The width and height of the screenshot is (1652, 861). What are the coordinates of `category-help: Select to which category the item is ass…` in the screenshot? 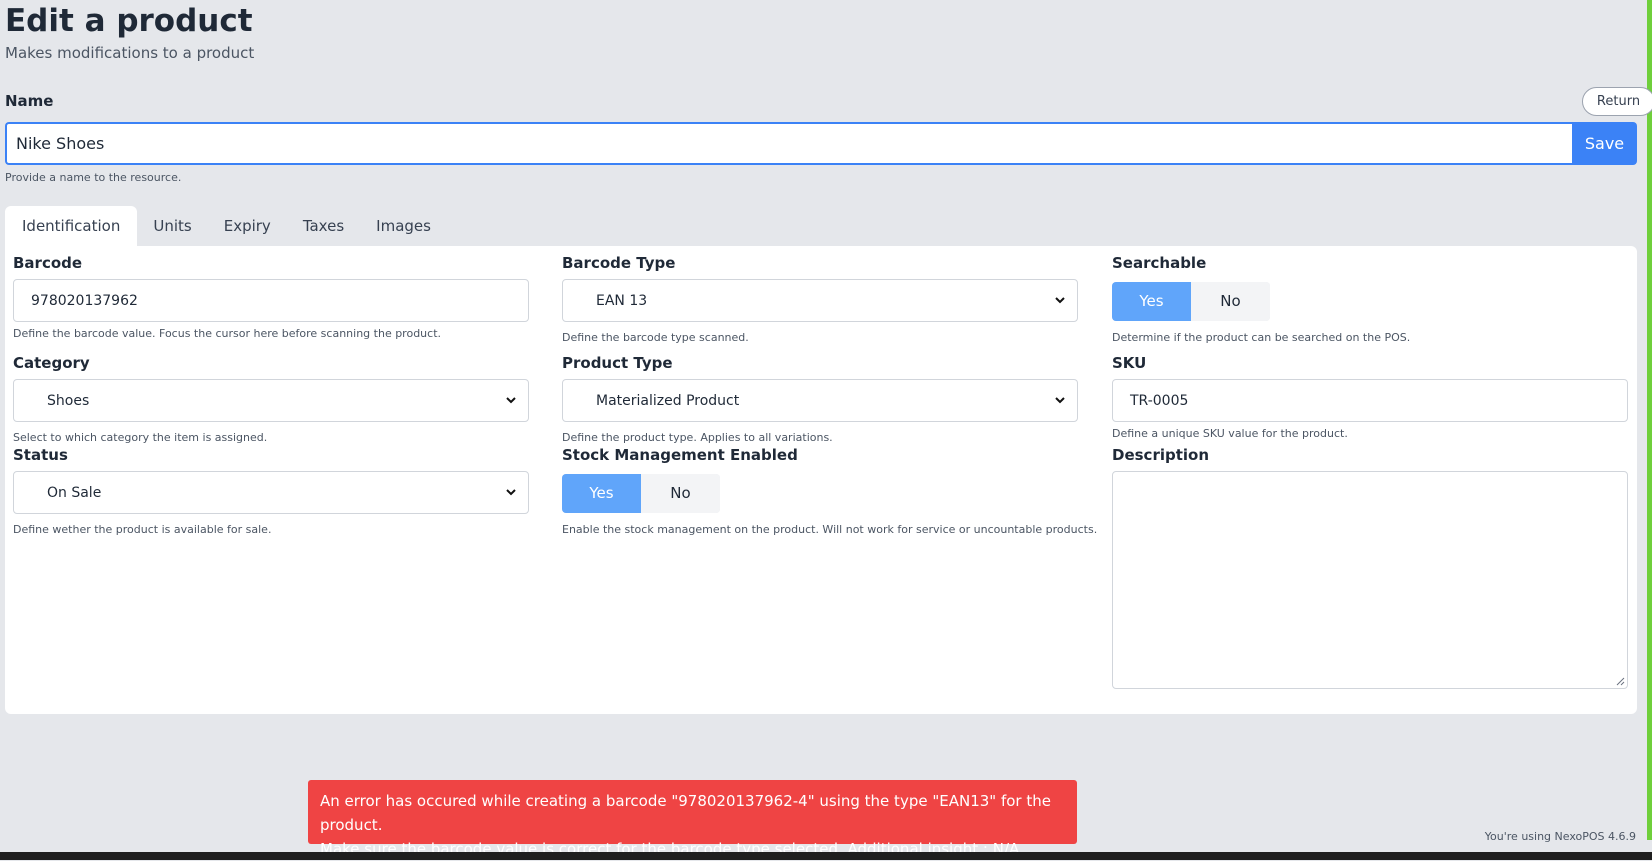 It's located at (140, 437).